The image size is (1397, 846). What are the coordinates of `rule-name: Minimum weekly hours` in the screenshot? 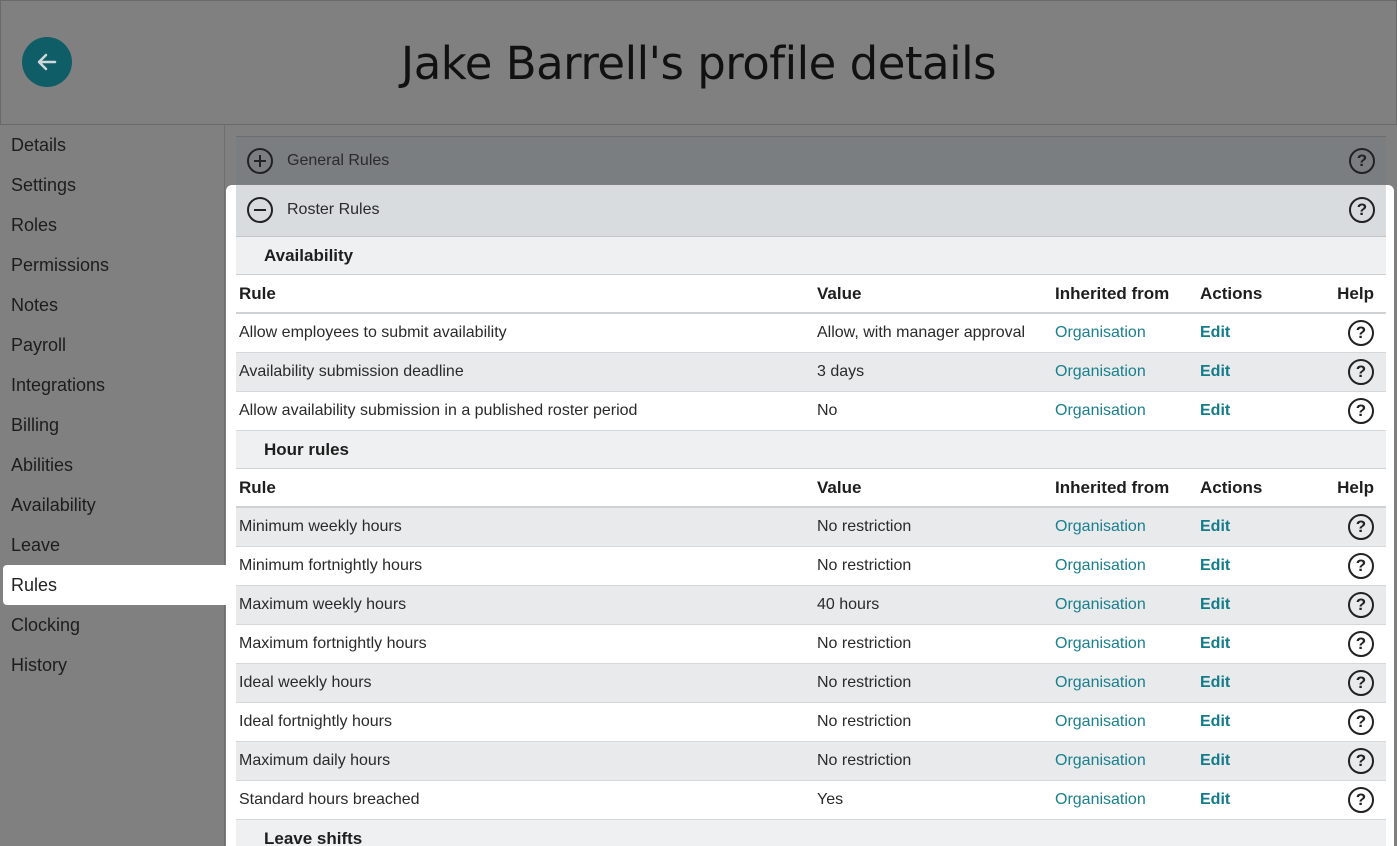 It's located at (320, 526).